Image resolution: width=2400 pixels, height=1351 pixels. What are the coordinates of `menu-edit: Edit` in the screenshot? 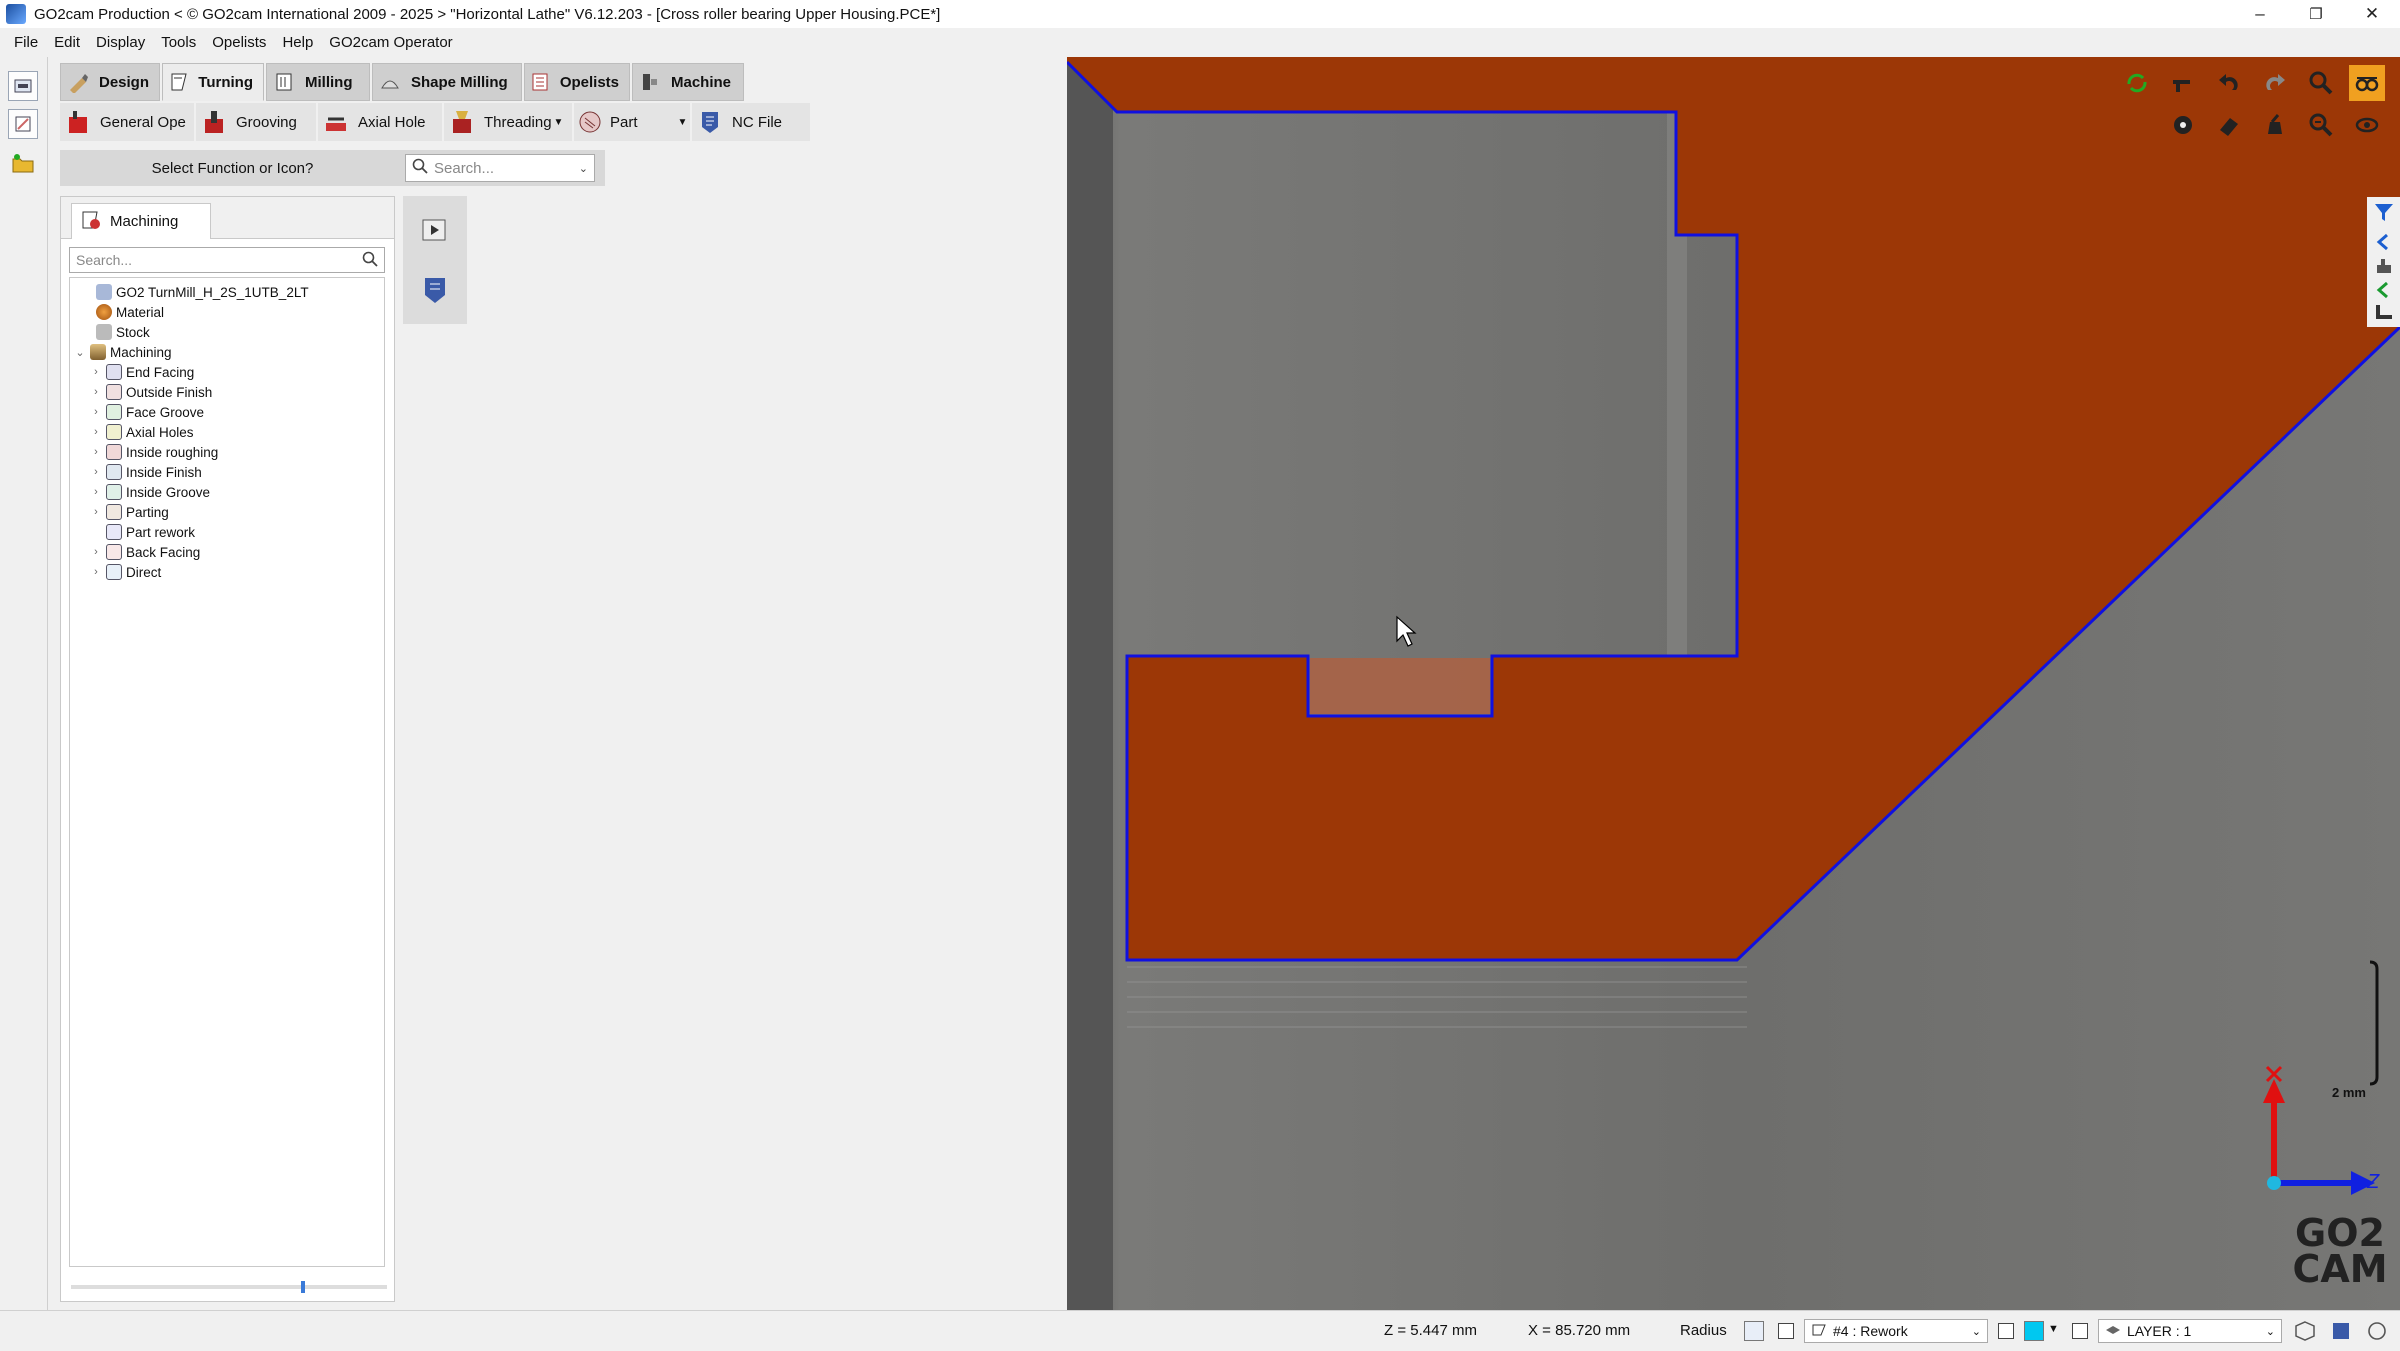 It's located at (67, 42).